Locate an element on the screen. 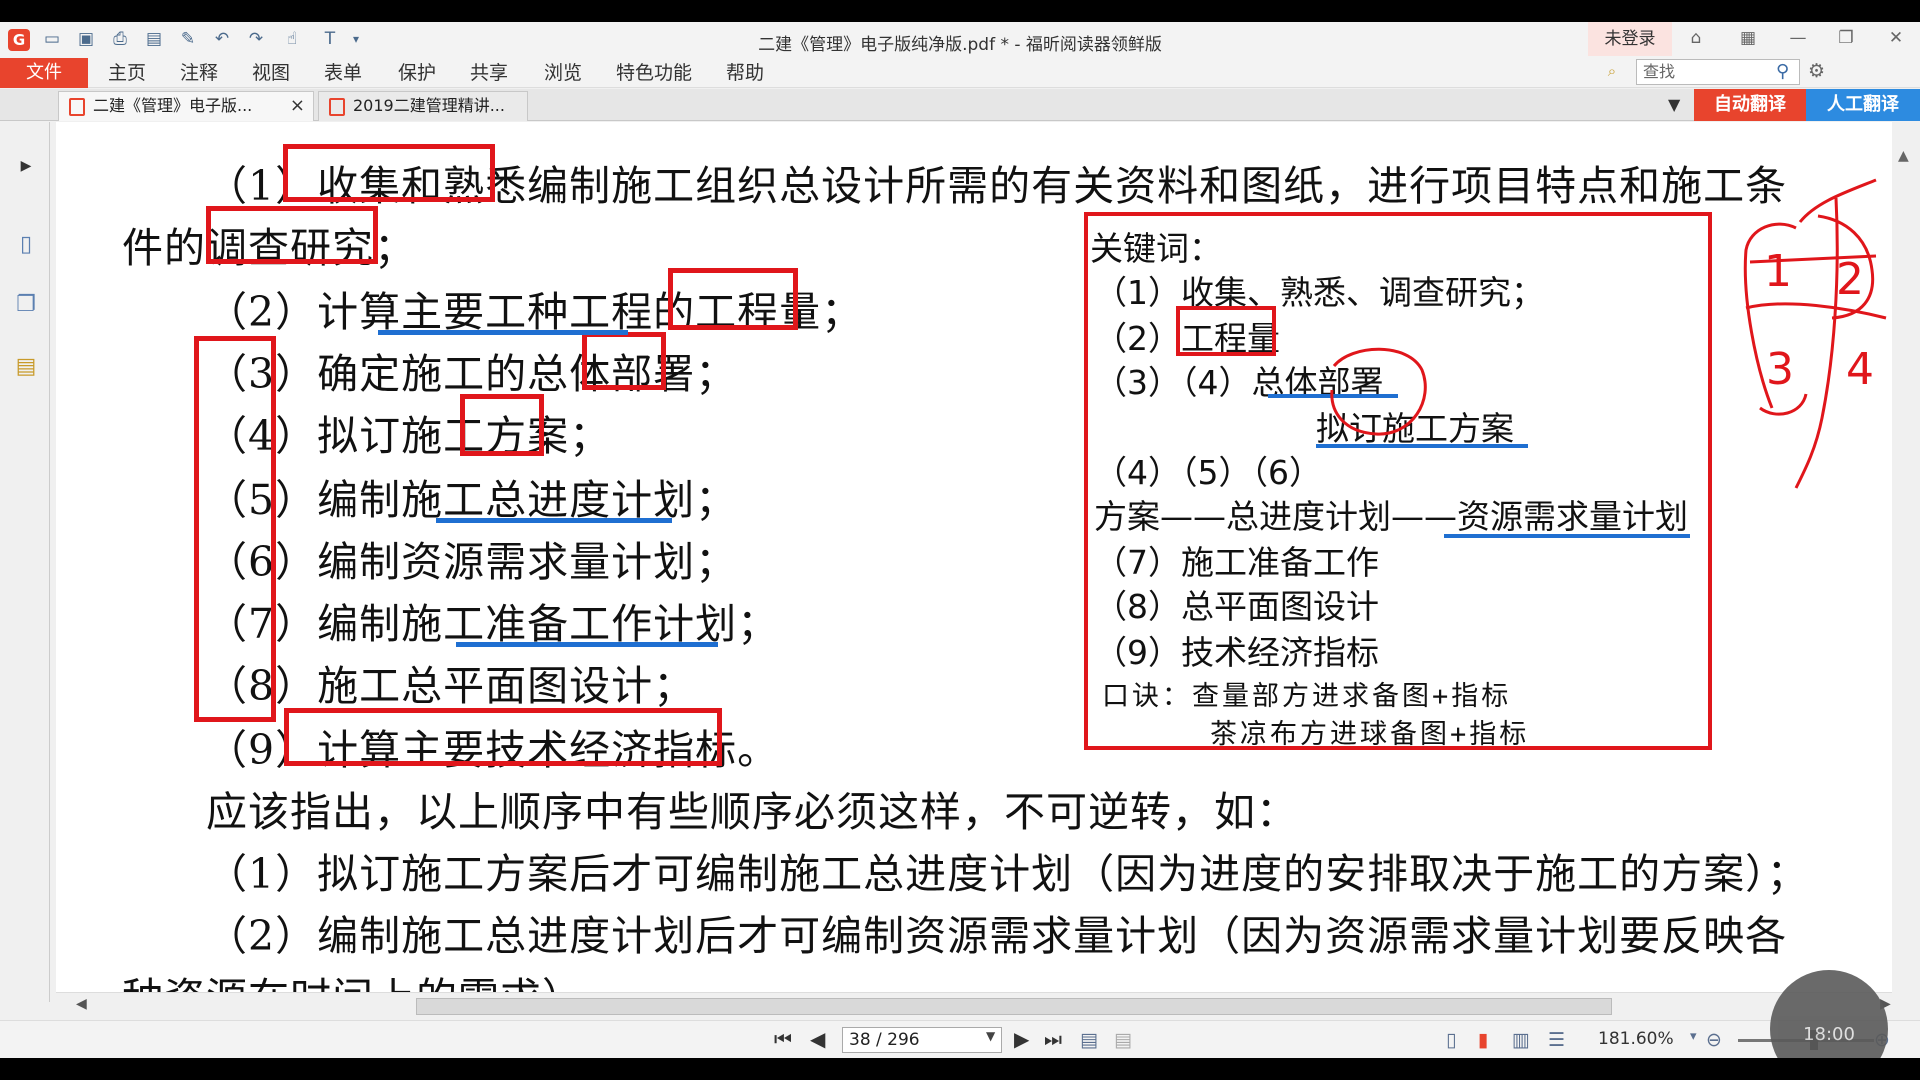  typewriter-icon: T is located at coordinates (330, 39).